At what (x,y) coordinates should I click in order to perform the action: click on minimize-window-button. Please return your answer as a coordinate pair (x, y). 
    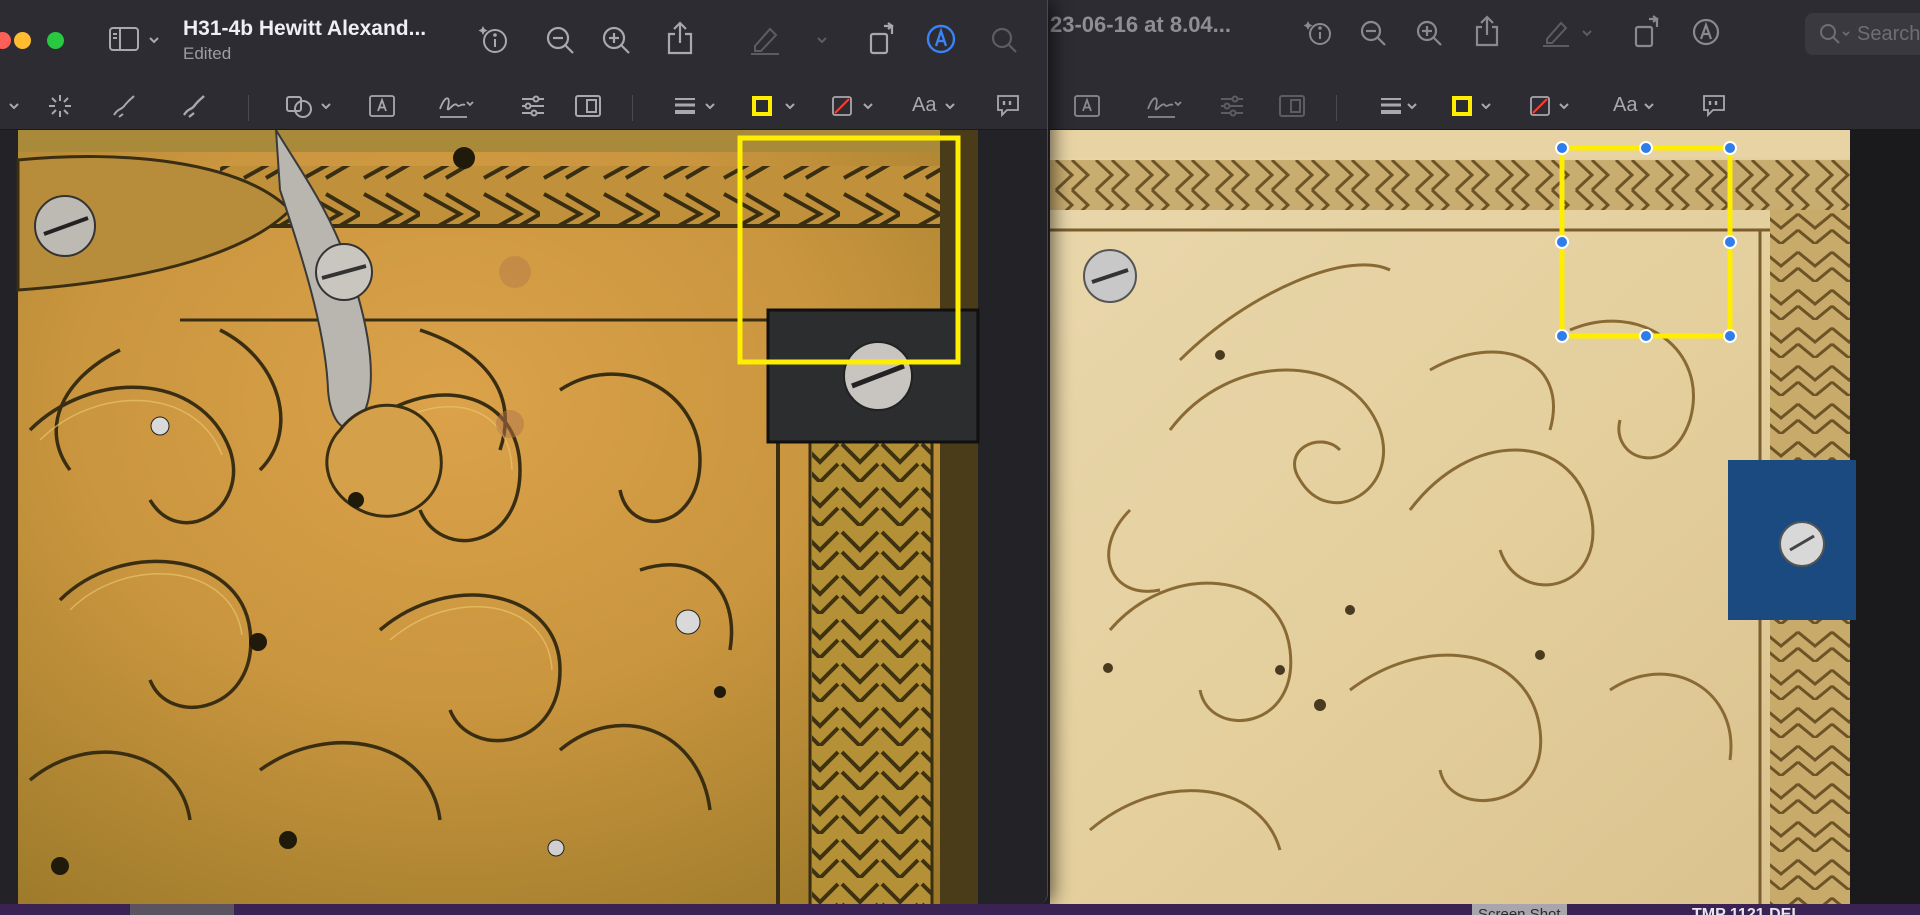
    Looking at the image, I should click on (22, 40).